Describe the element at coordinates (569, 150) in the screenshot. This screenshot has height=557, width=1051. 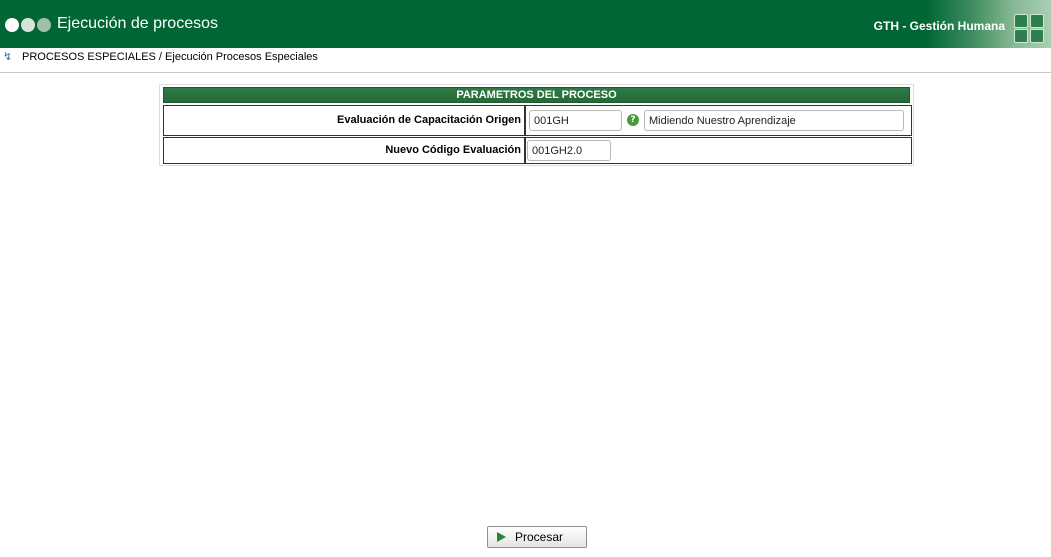
I see `new-code-input` at that location.